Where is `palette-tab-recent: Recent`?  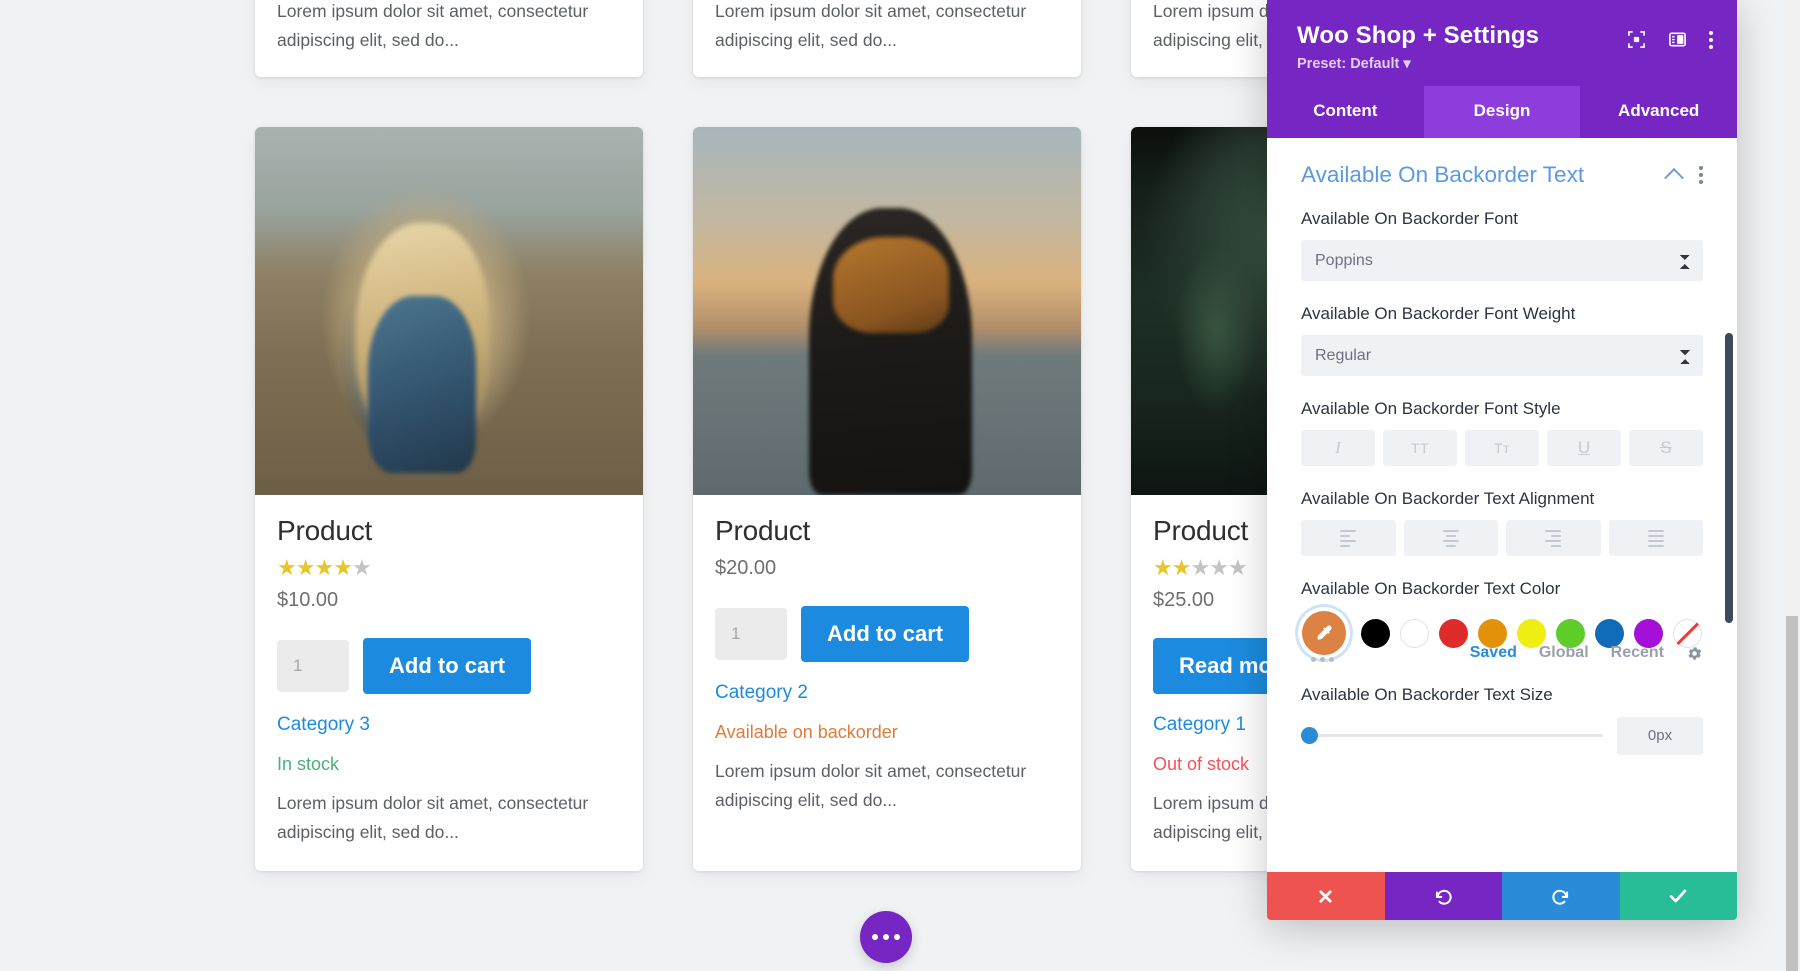 palette-tab-recent: Recent is located at coordinates (1637, 653).